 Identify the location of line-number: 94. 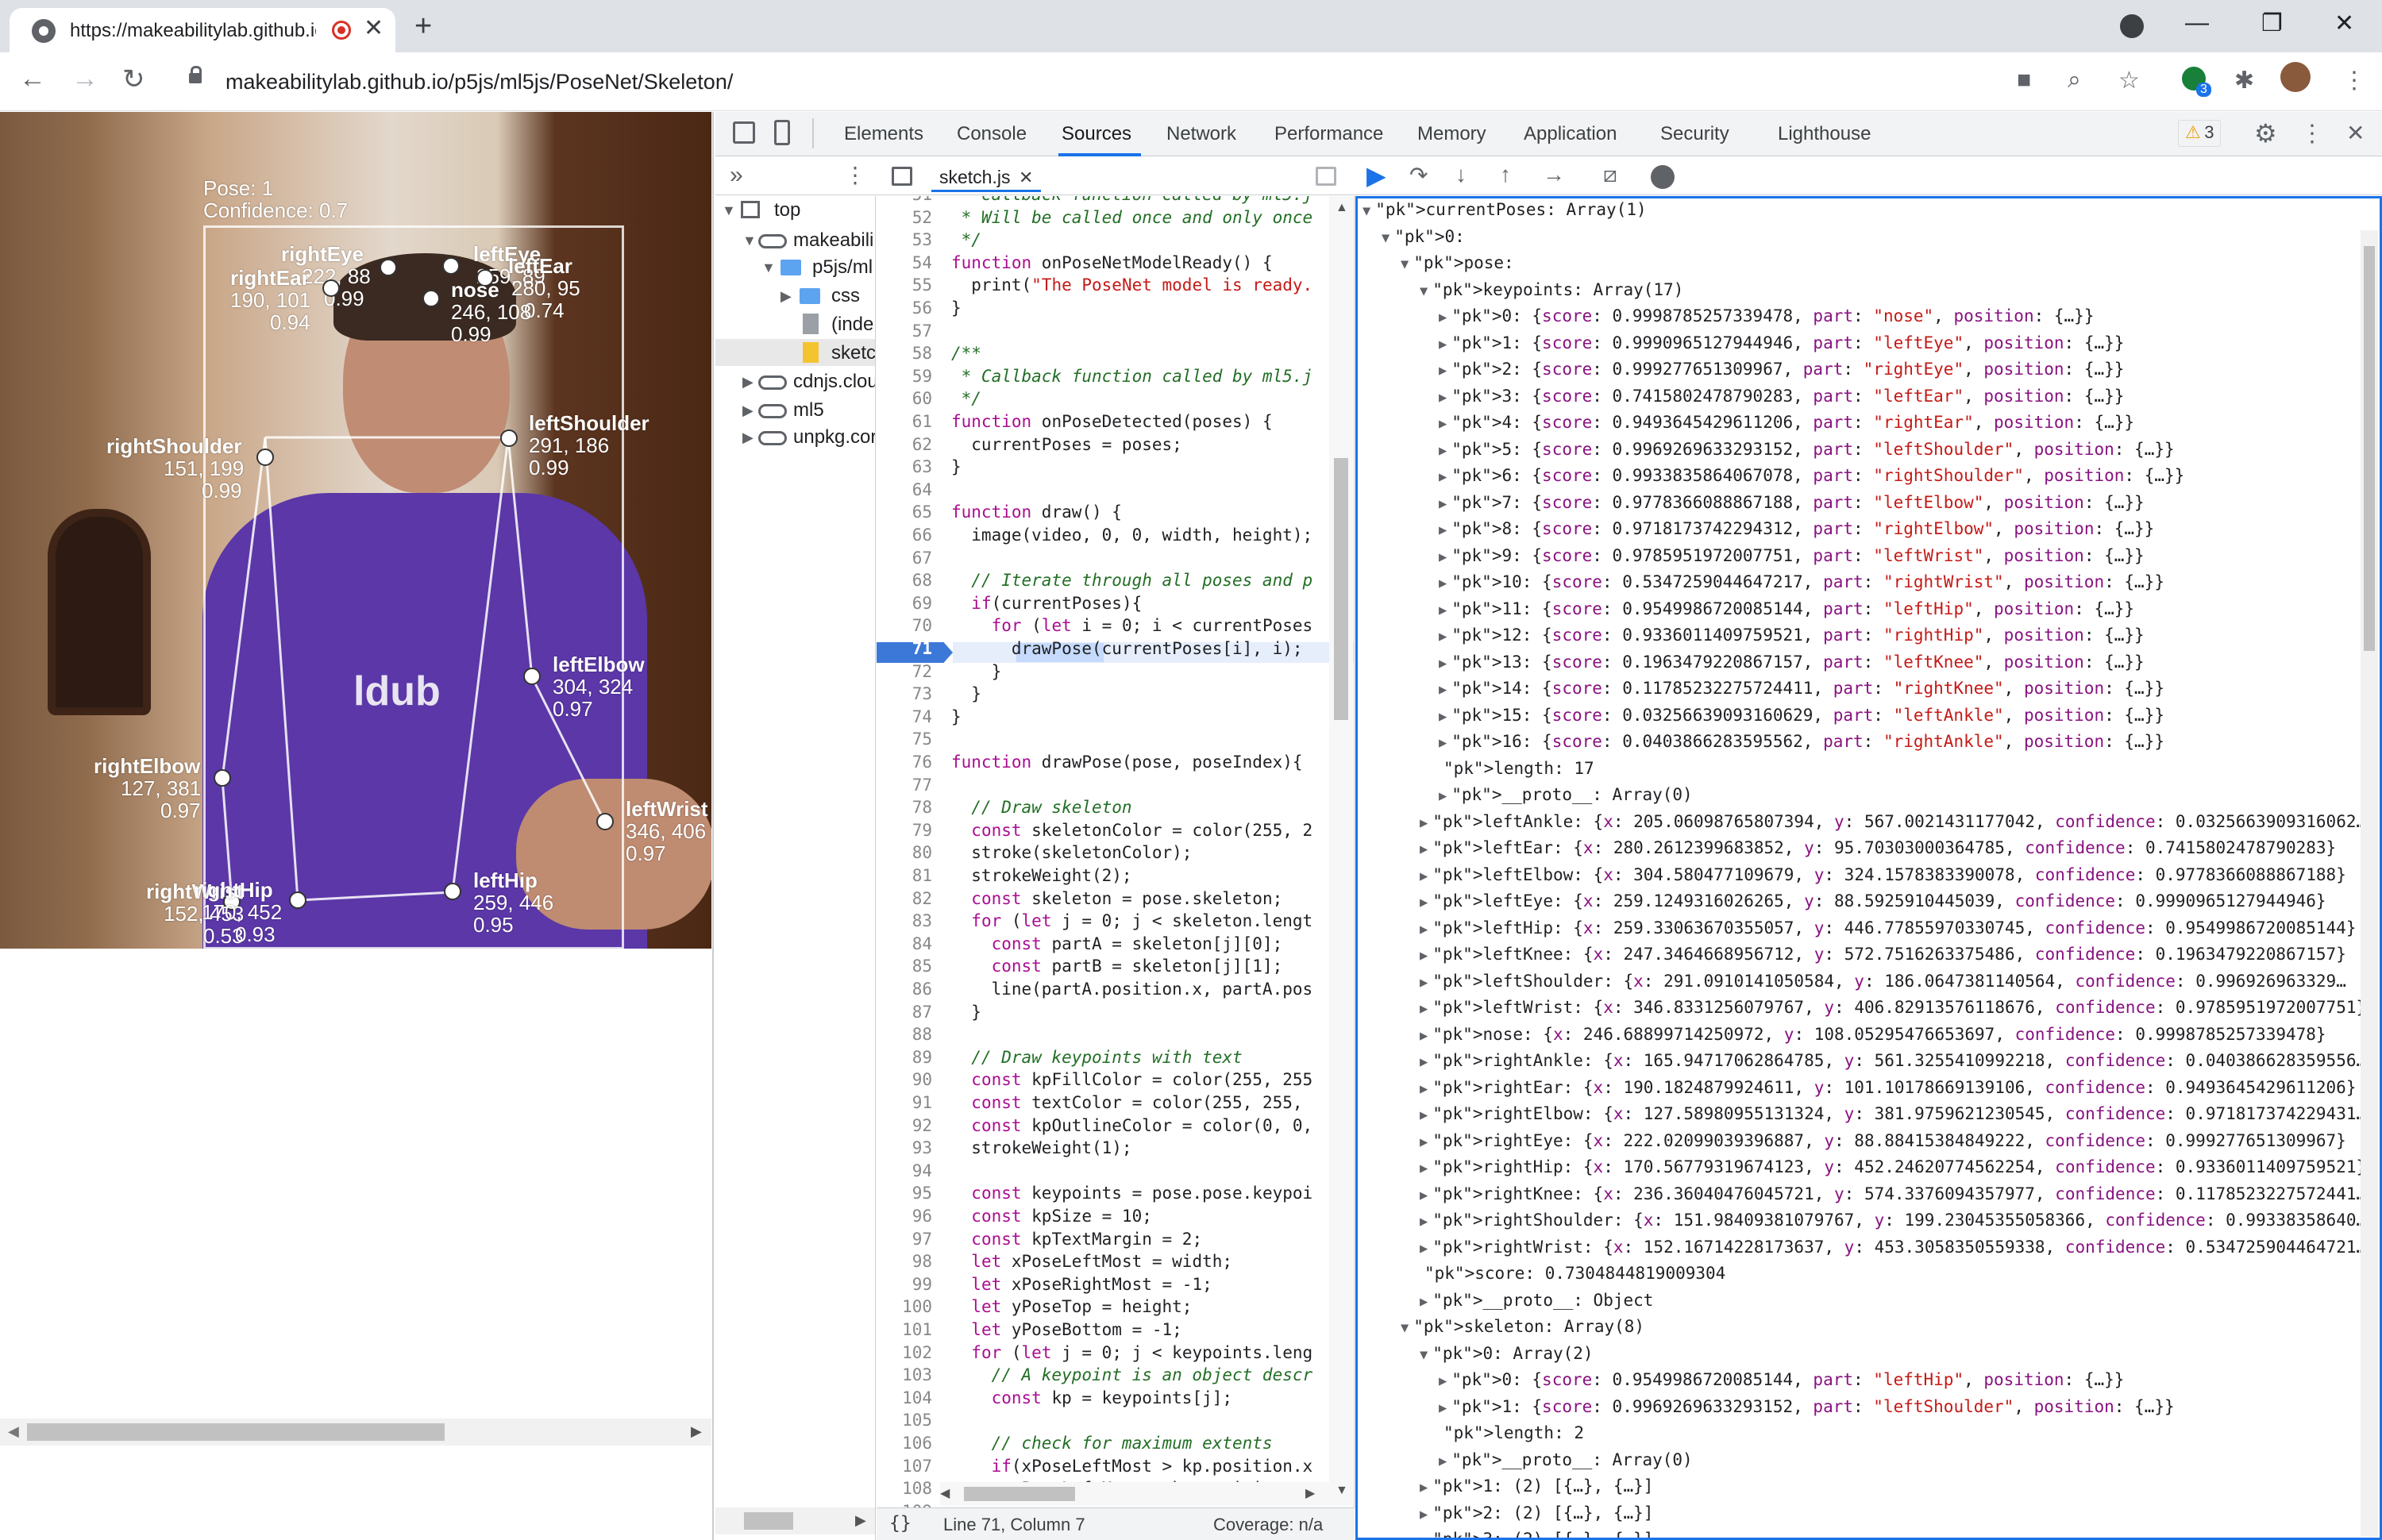
(904, 1170).